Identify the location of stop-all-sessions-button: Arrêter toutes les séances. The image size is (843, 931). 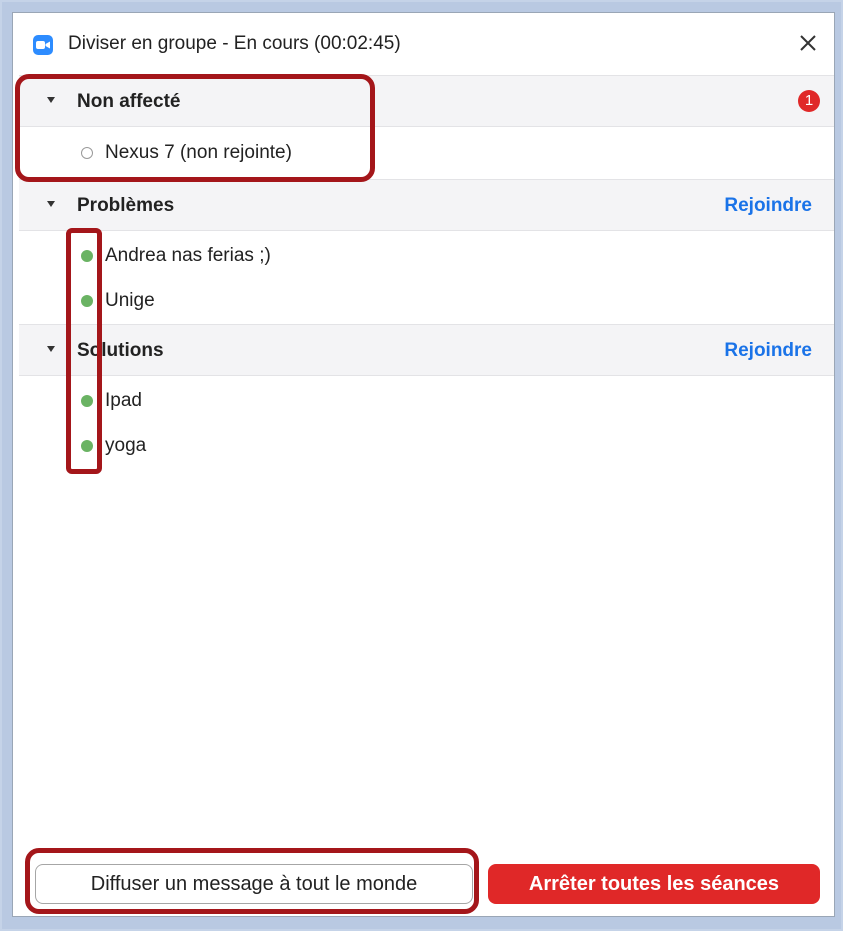
(654, 884).